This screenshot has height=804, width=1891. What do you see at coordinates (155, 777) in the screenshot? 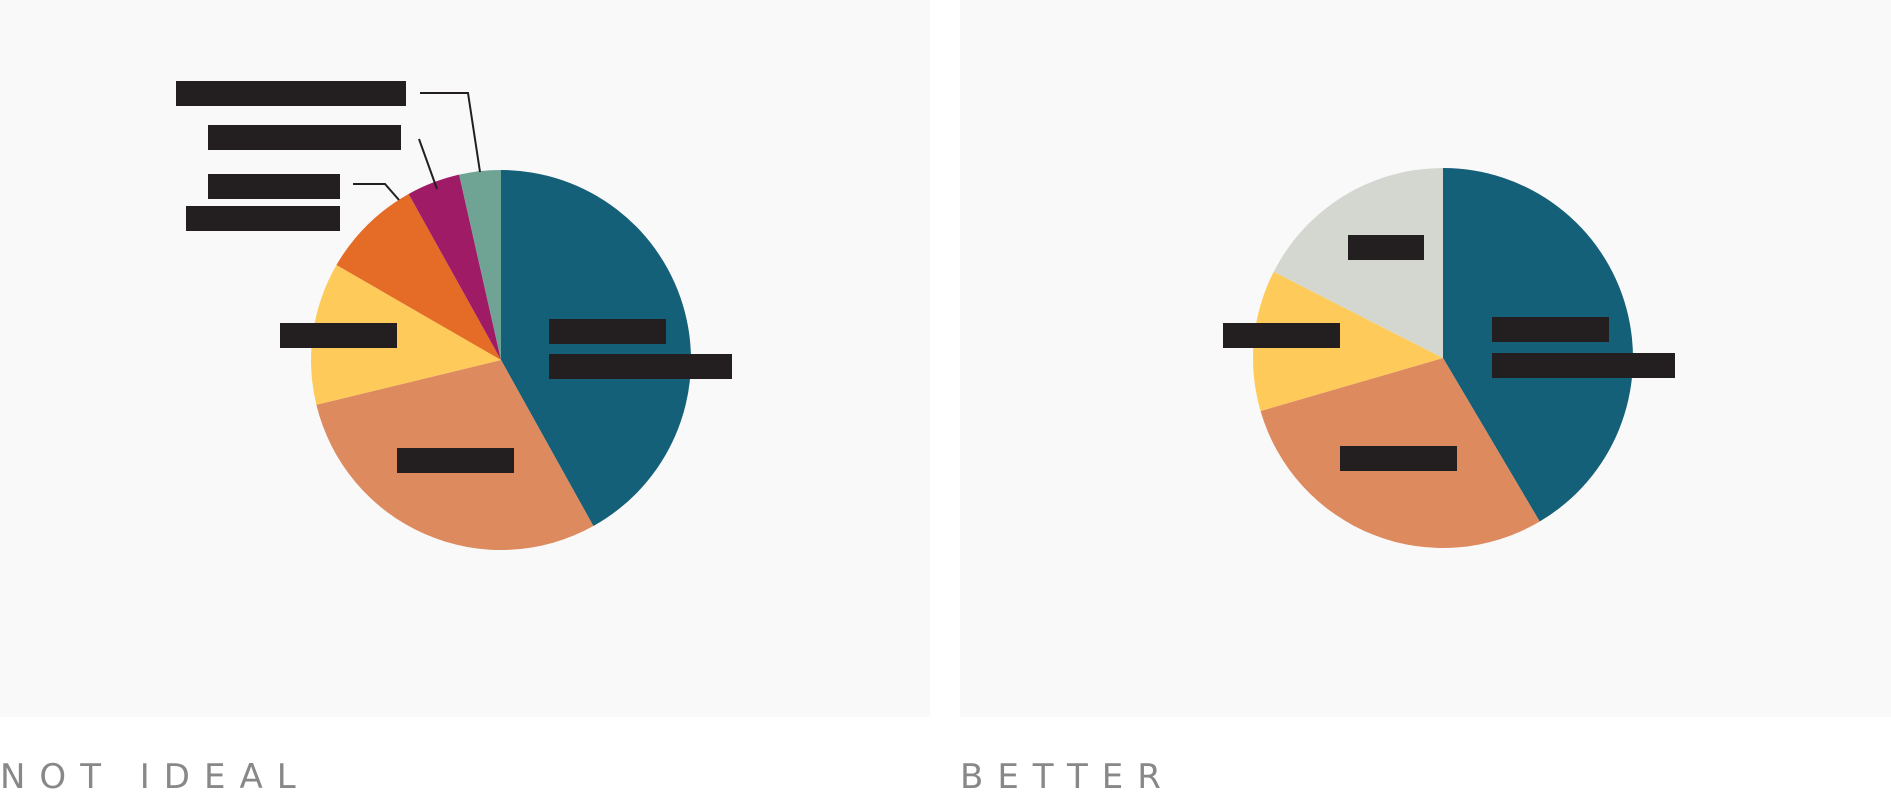
I see `caption-not-ideal: NOT IDEAL` at bounding box center [155, 777].